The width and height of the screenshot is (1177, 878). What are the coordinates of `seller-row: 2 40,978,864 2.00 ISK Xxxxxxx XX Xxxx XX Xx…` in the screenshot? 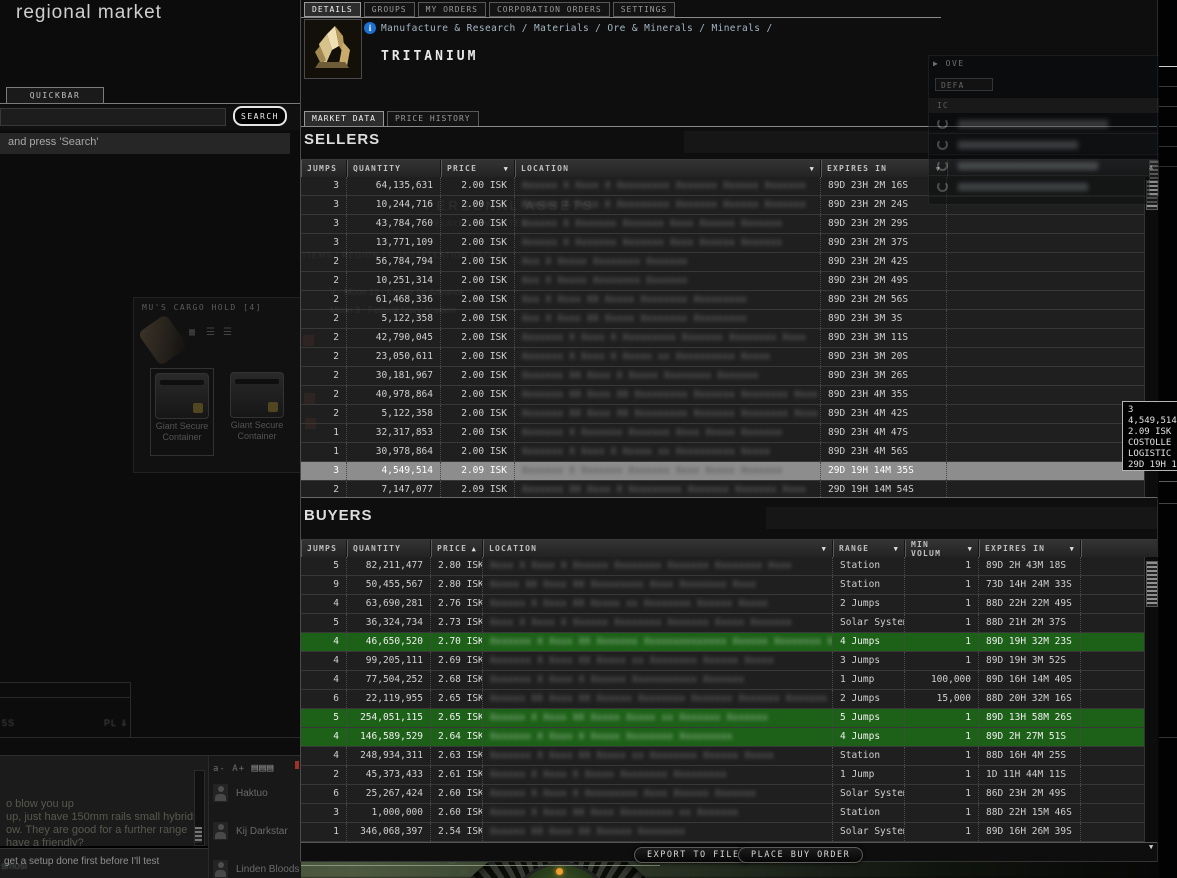 It's located at (729, 395).